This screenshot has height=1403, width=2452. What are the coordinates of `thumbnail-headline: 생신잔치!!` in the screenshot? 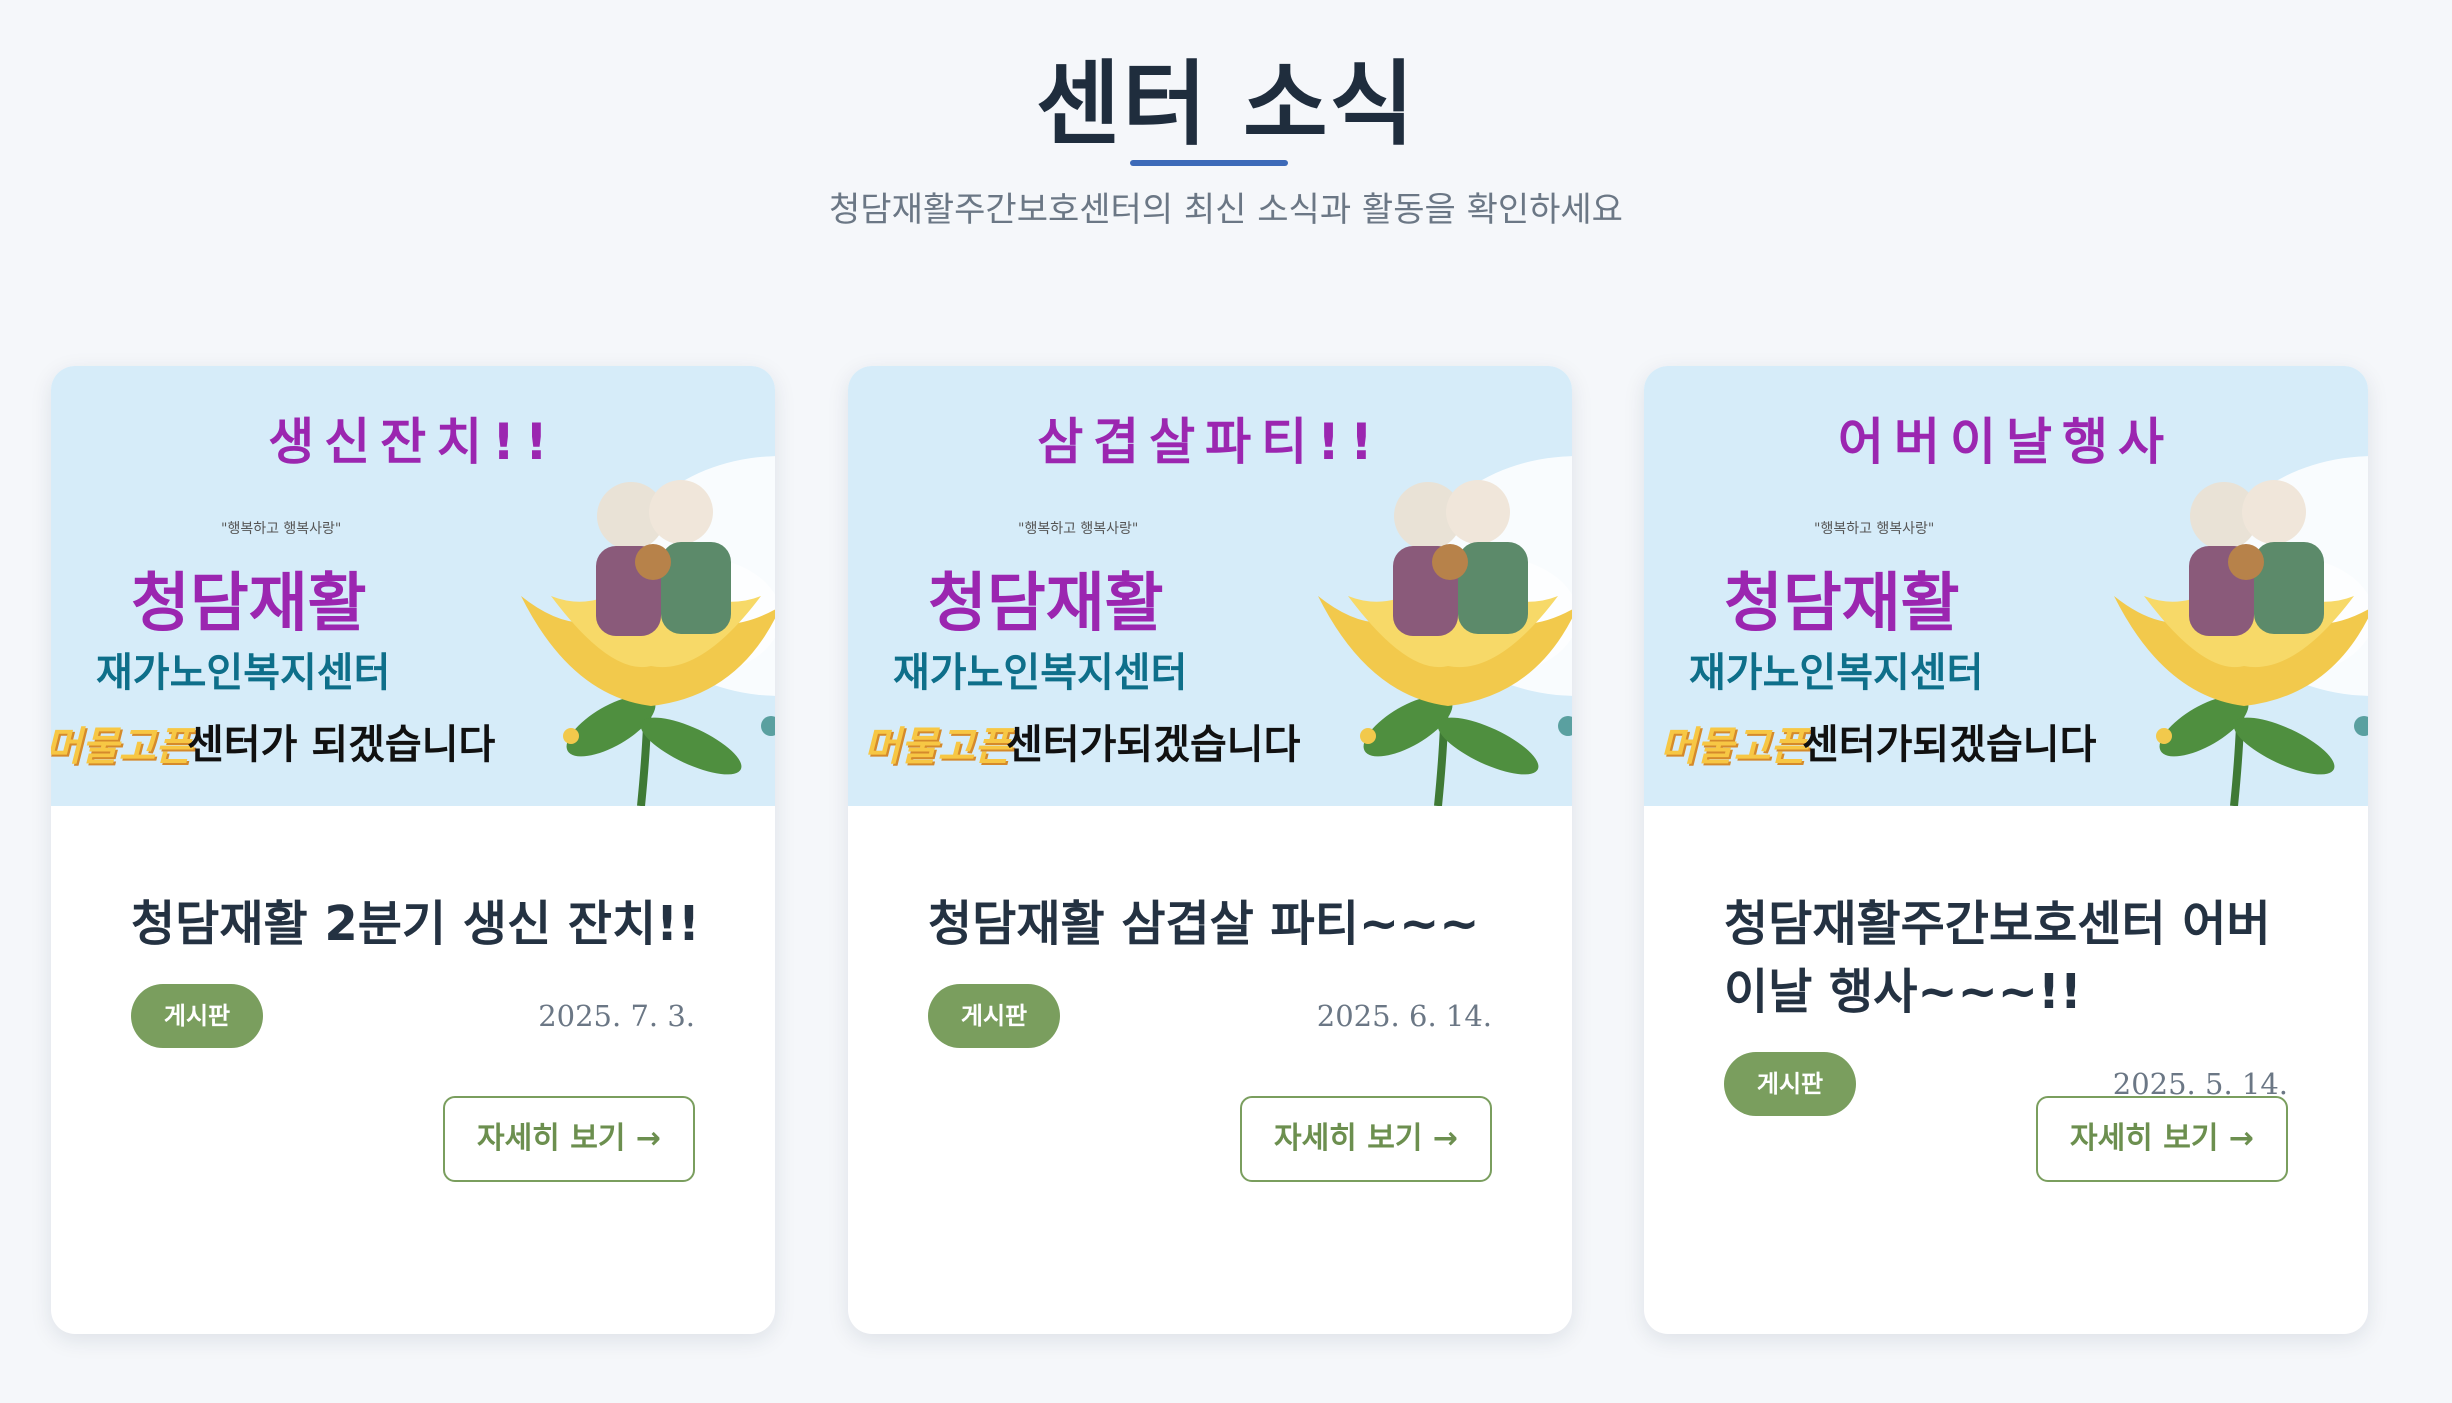 It's located at (413, 442).